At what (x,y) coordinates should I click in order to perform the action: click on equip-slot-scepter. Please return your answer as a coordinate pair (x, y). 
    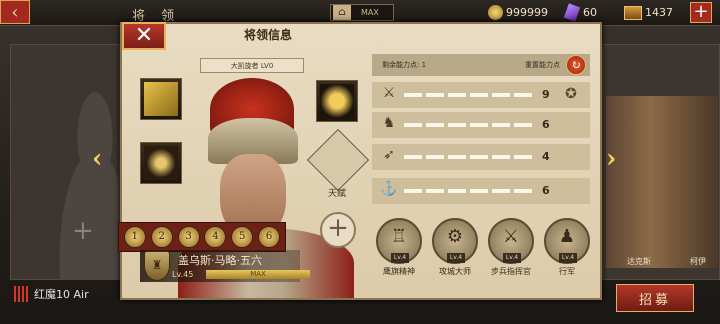
    Looking at the image, I should click on (161, 163).